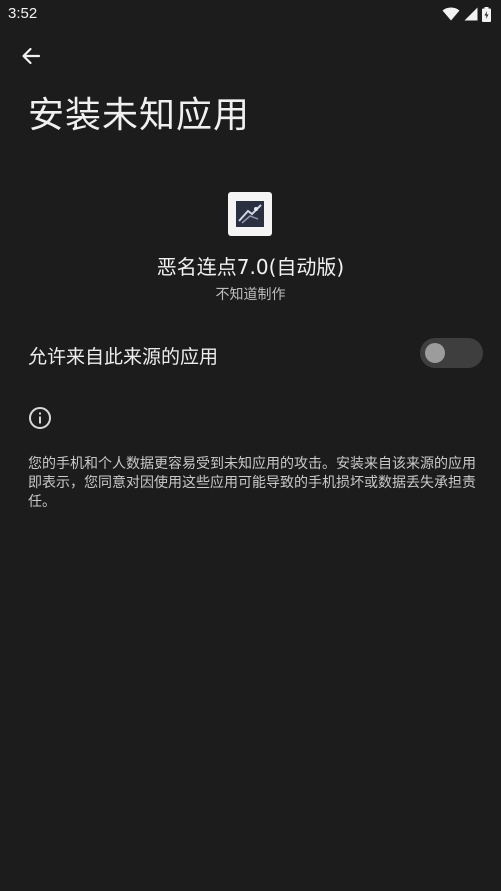 Image resolution: width=501 pixels, height=891 pixels. I want to click on allow-unknown-sources-toggle, so click(451, 353).